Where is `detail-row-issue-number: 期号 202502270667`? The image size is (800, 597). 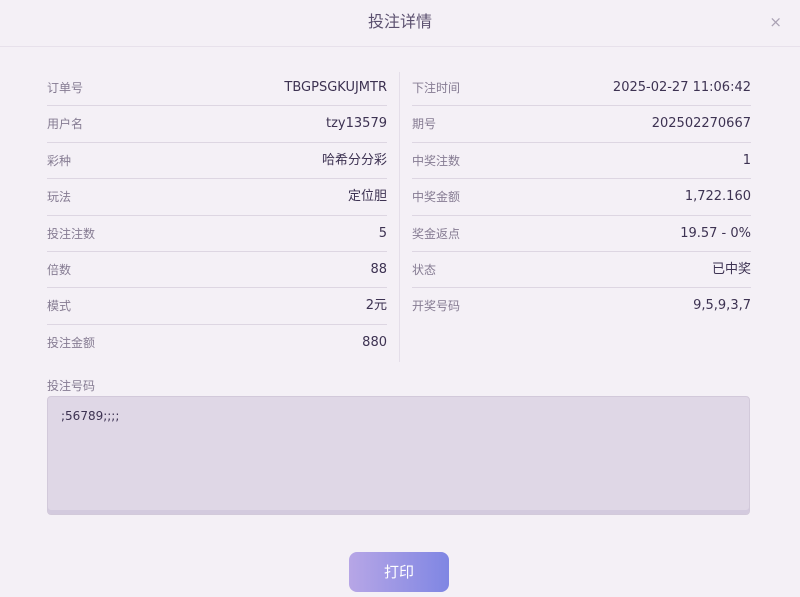 detail-row-issue-number: 期号 202502270667 is located at coordinates (581, 124).